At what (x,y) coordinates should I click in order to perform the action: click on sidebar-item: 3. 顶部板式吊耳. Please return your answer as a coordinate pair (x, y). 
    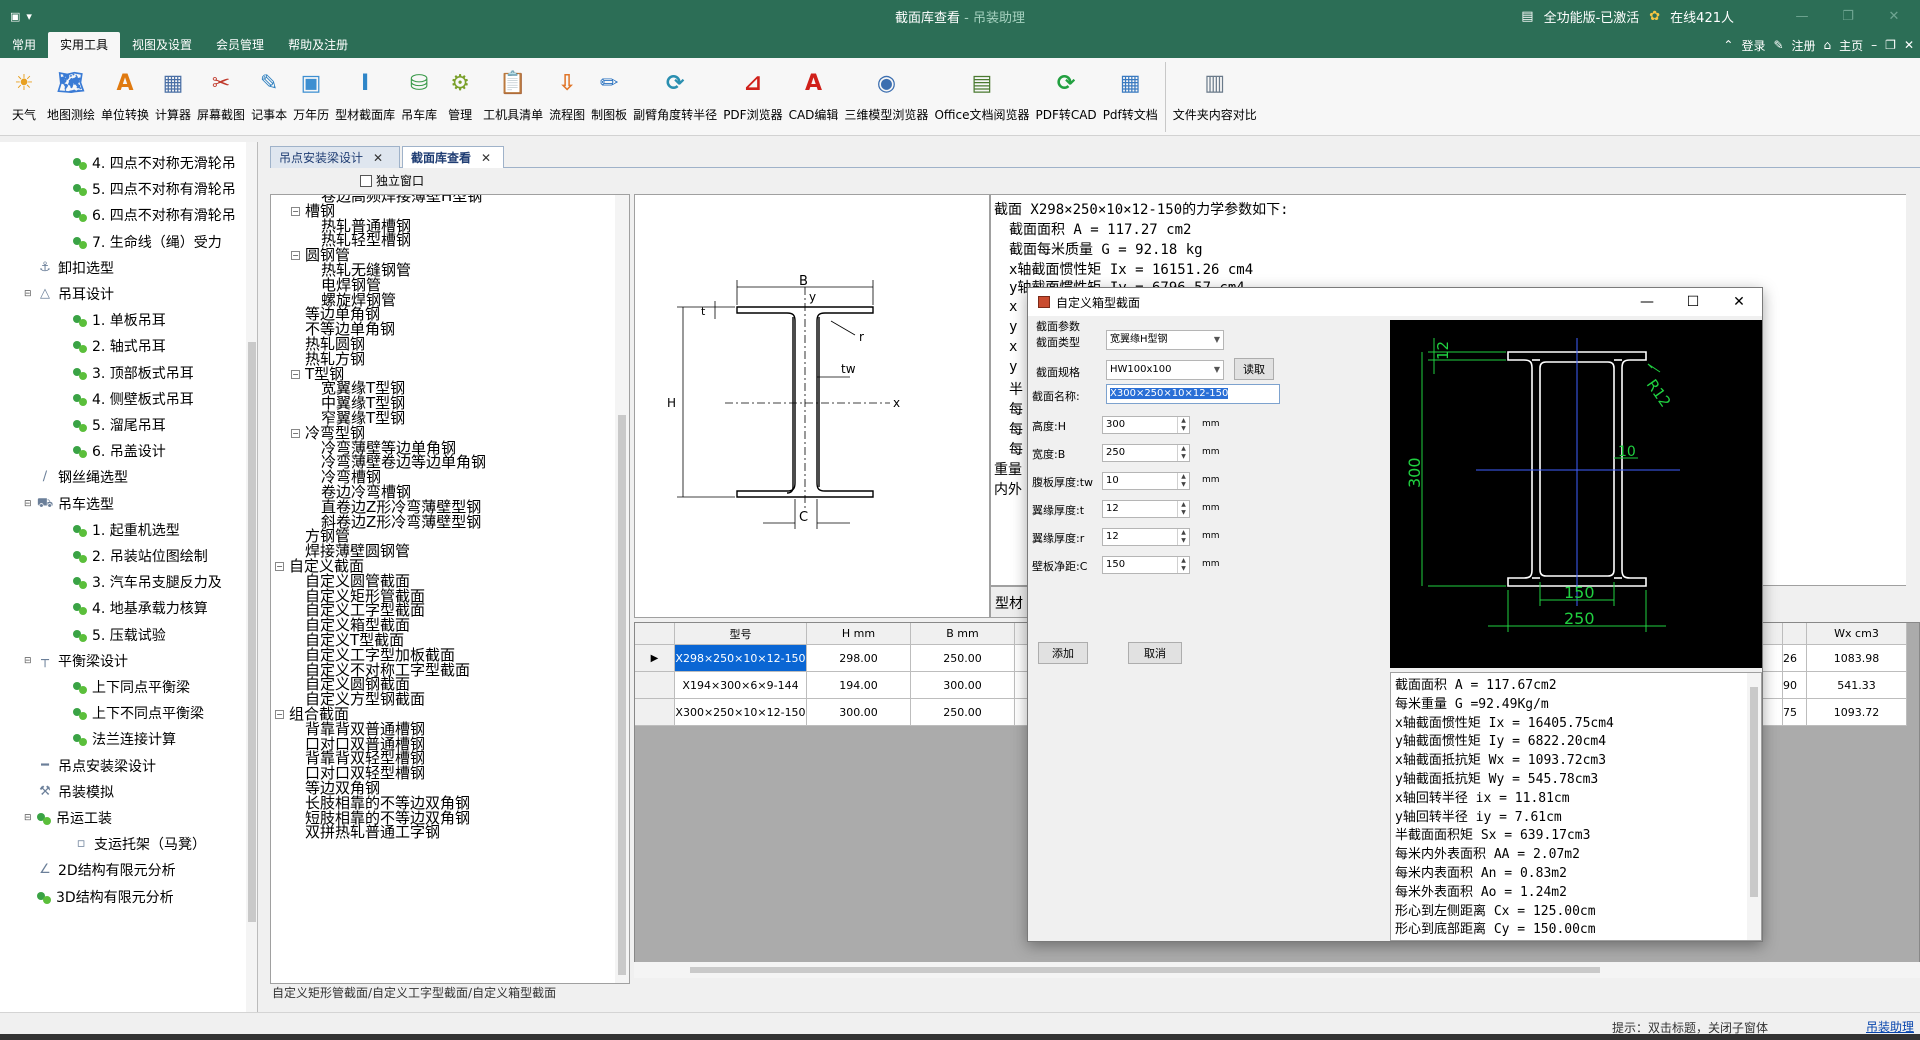
    Looking at the image, I should click on (127, 373).